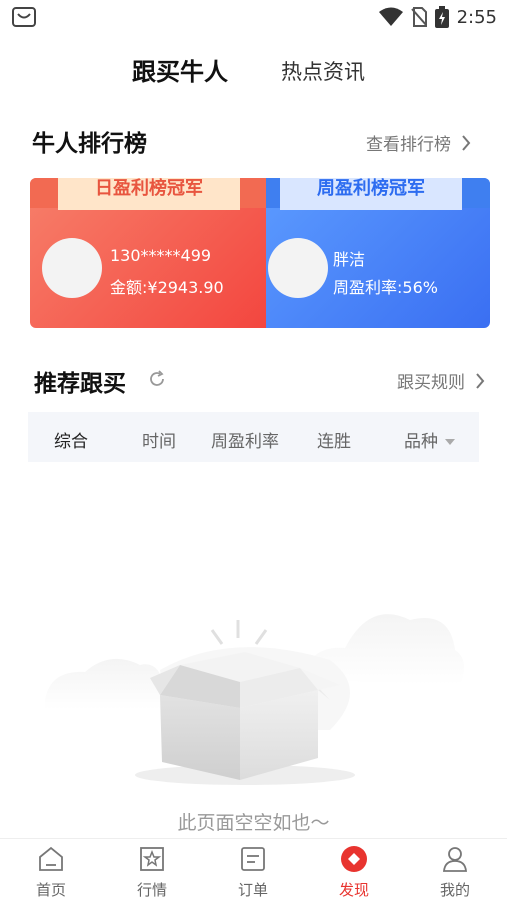 The height and width of the screenshot is (907, 507). Describe the element at coordinates (51, 858) in the screenshot. I see `home-icon` at that location.